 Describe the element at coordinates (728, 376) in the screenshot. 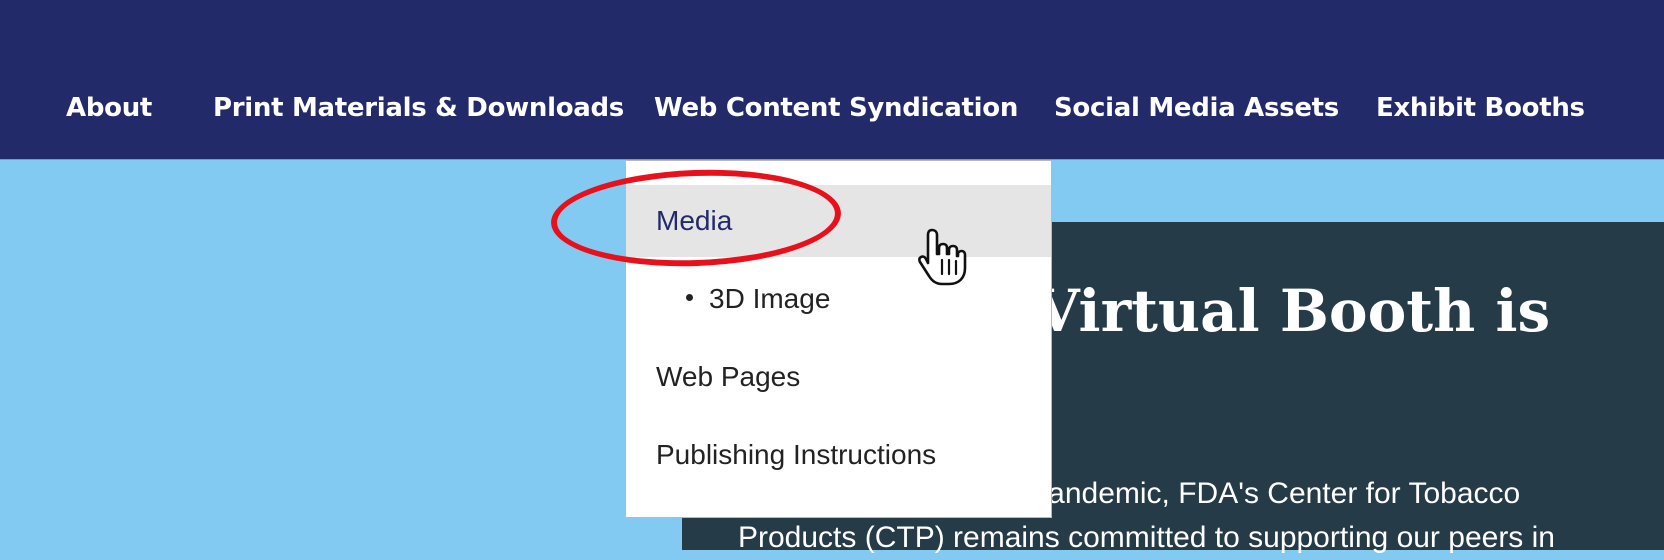

I see `dropdown-item-web-pages-label: Web Pages` at that location.